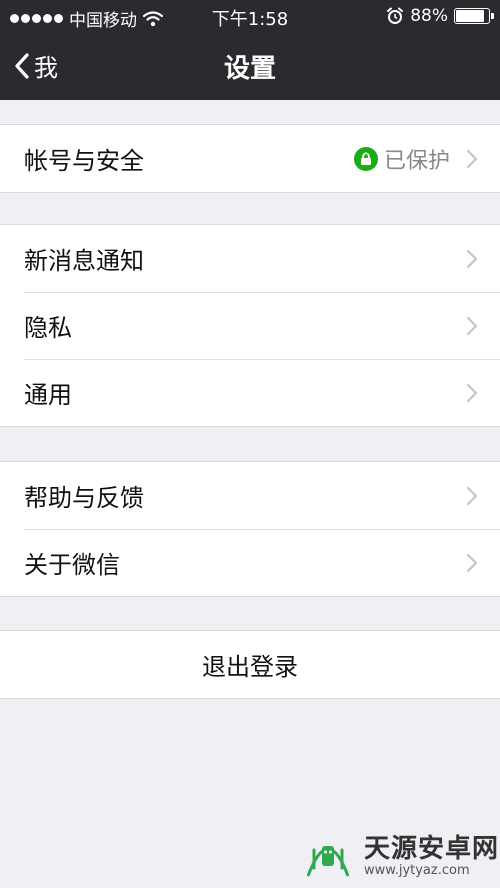 Image resolution: width=500 pixels, height=888 pixels. I want to click on row-label: 帮助与反馈, so click(84, 498).